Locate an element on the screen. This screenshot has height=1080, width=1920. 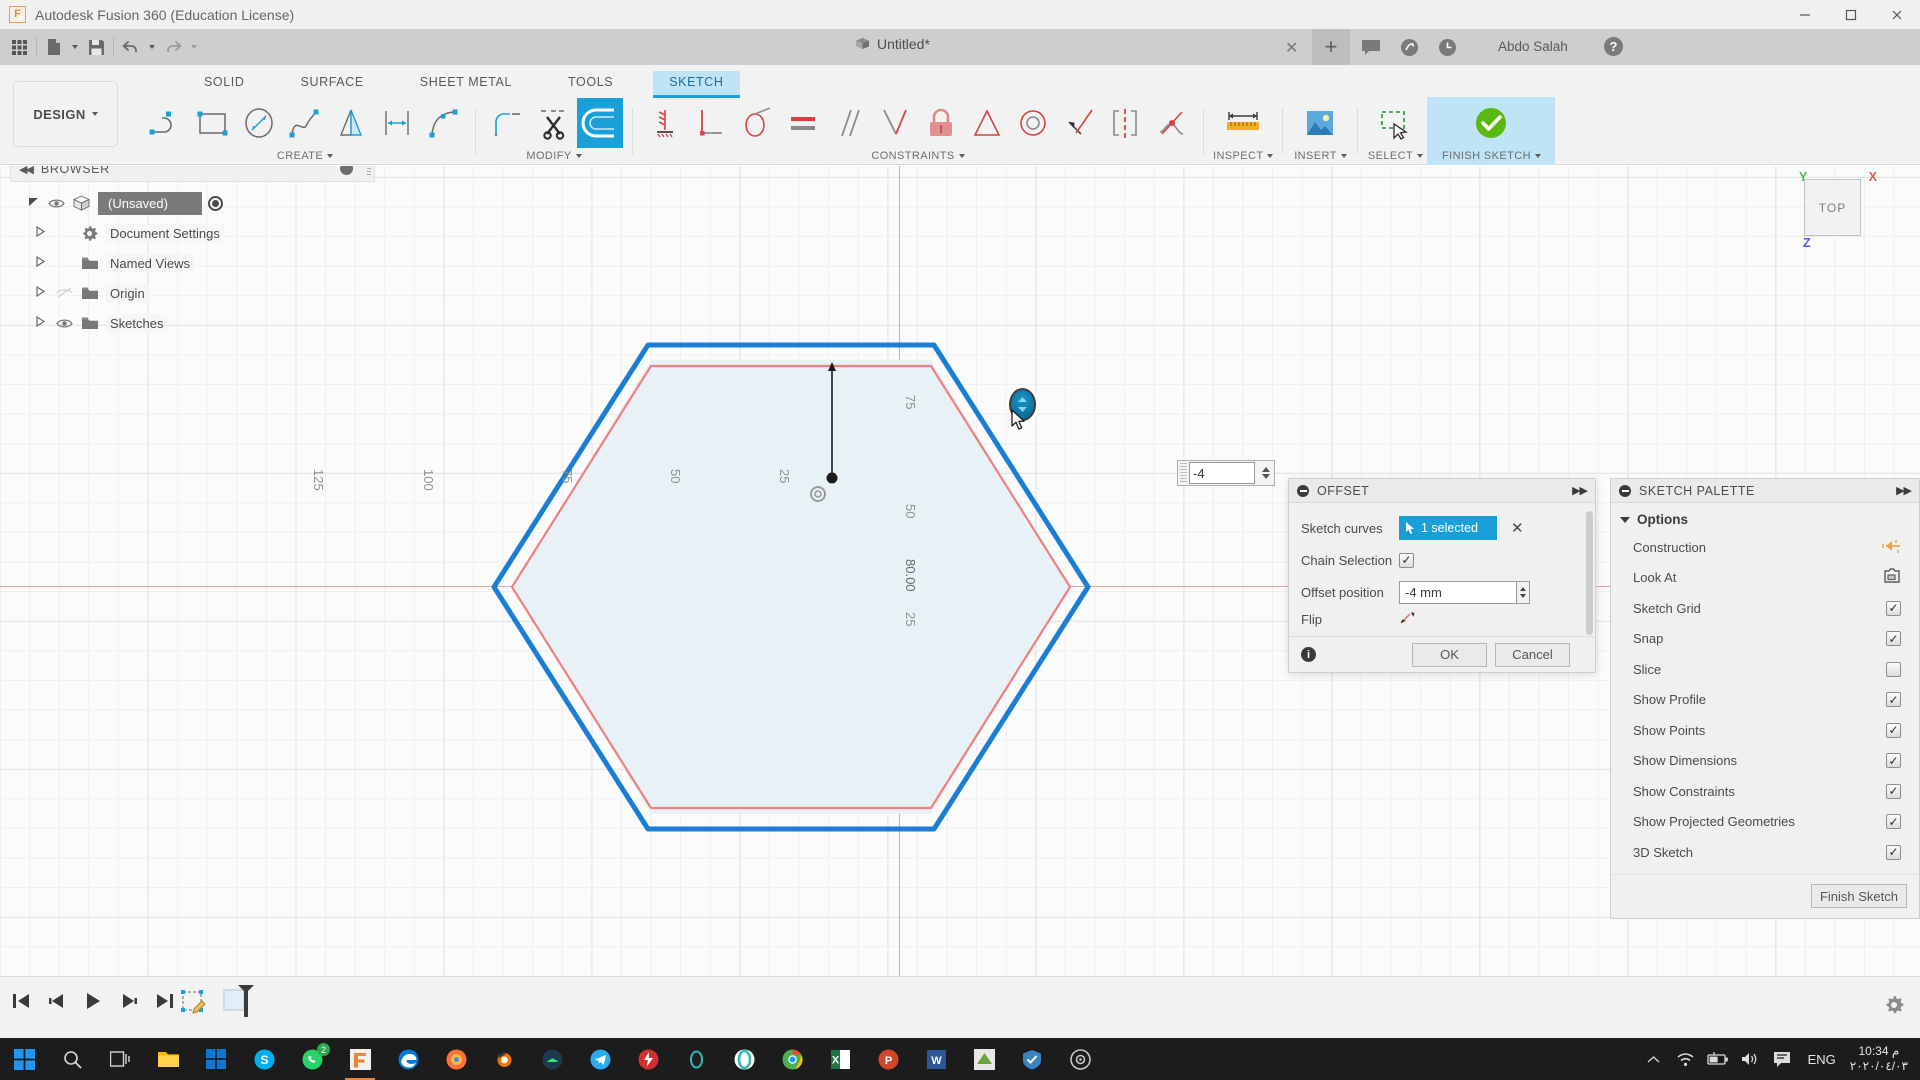
collinear-constraint-icon is located at coordinates (1033, 123).